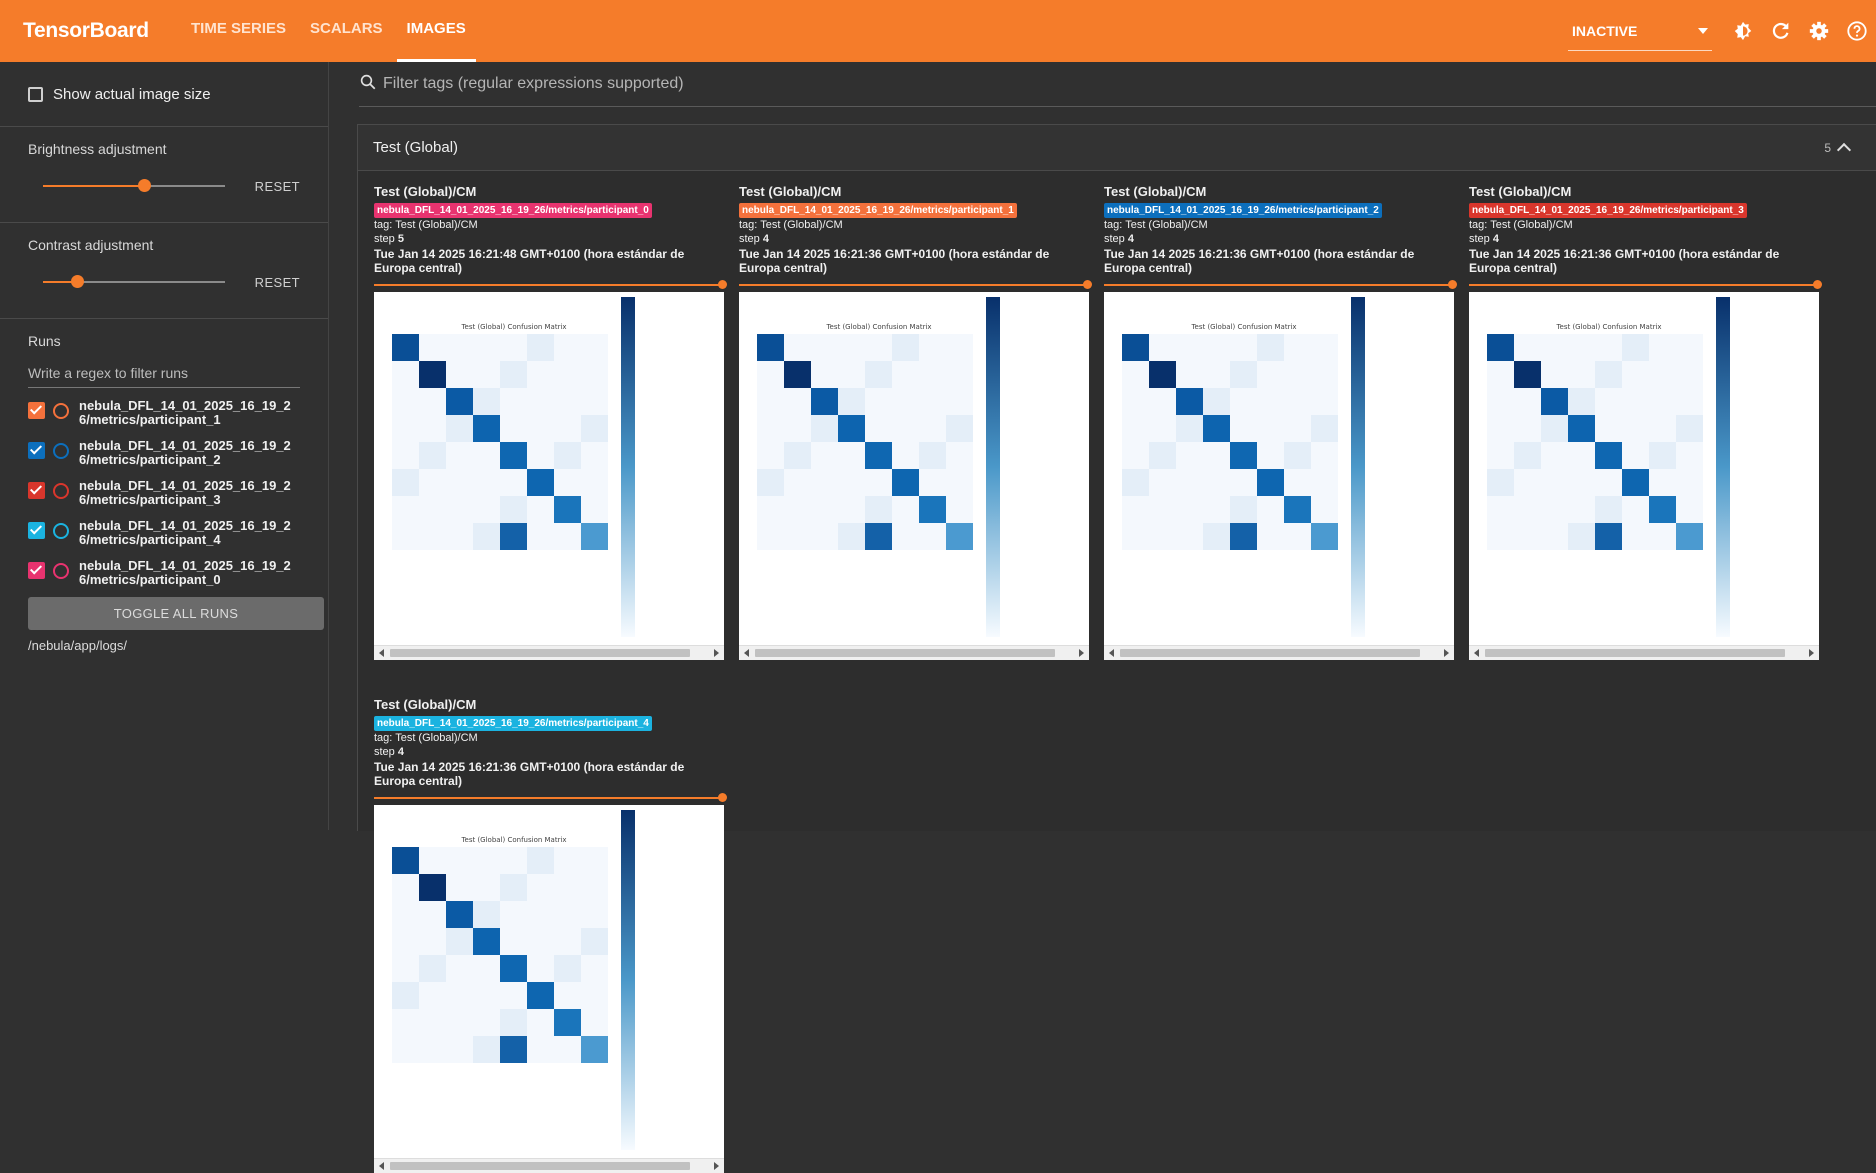 Image resolution: width=1876 pixels, height=1173 pixels. What do you see at coordinates (1640, 31) in the screenshot?
I see `reload-status-select: INACTIVE` at bounding box center [1640, 31].